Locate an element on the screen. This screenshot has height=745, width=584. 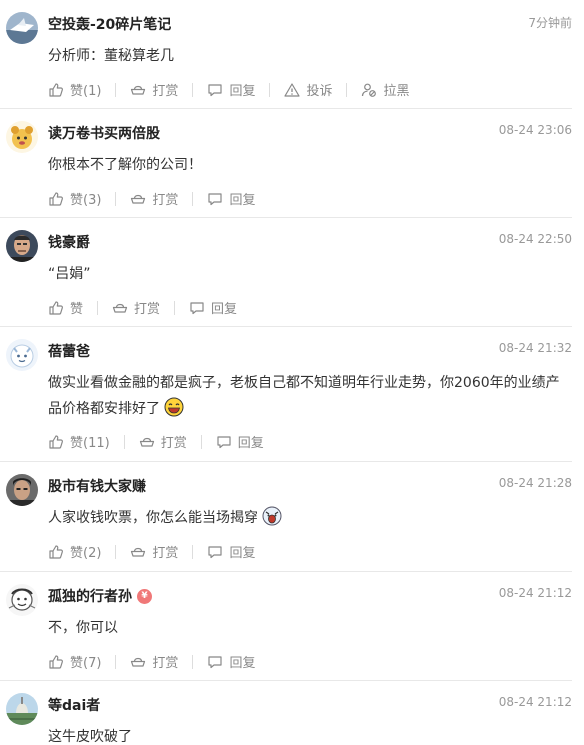
like-button: 赞(11) is located at coordinates (79, 441).